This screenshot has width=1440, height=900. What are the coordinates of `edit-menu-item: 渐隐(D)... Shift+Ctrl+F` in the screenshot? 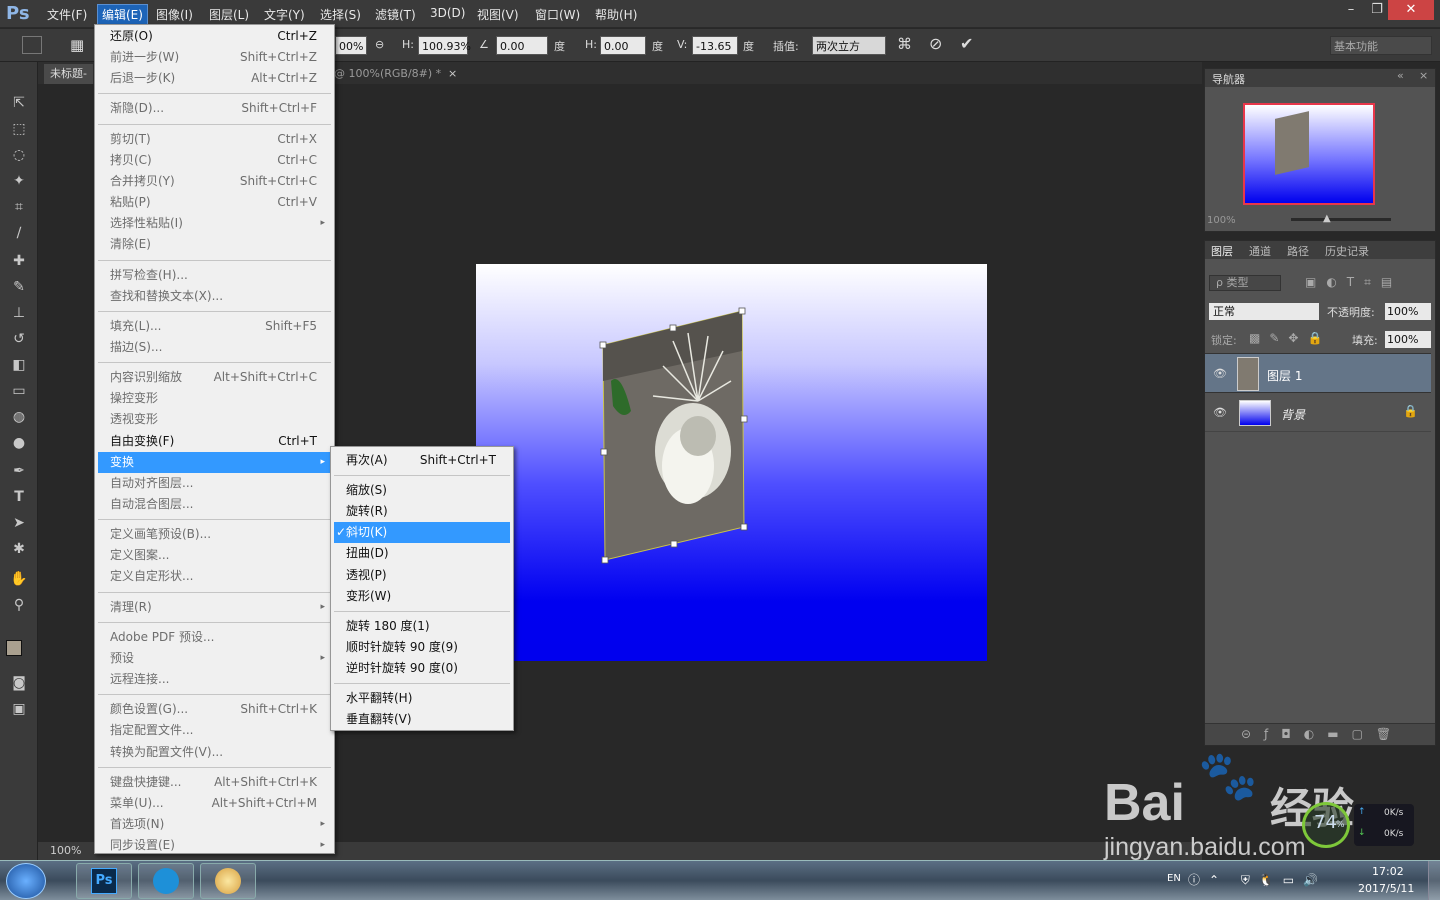 It's located at (214, 108).